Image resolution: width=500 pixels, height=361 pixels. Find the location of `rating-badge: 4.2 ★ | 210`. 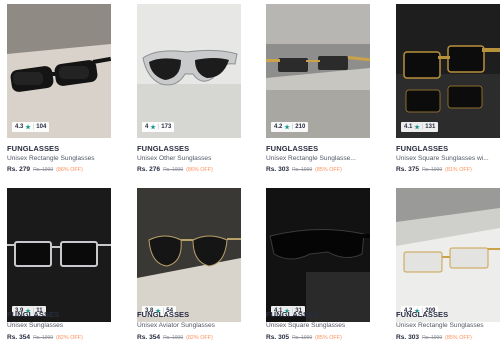

rating-badge: 4.2 ★ | 210 is located at coordinates (290, 127).